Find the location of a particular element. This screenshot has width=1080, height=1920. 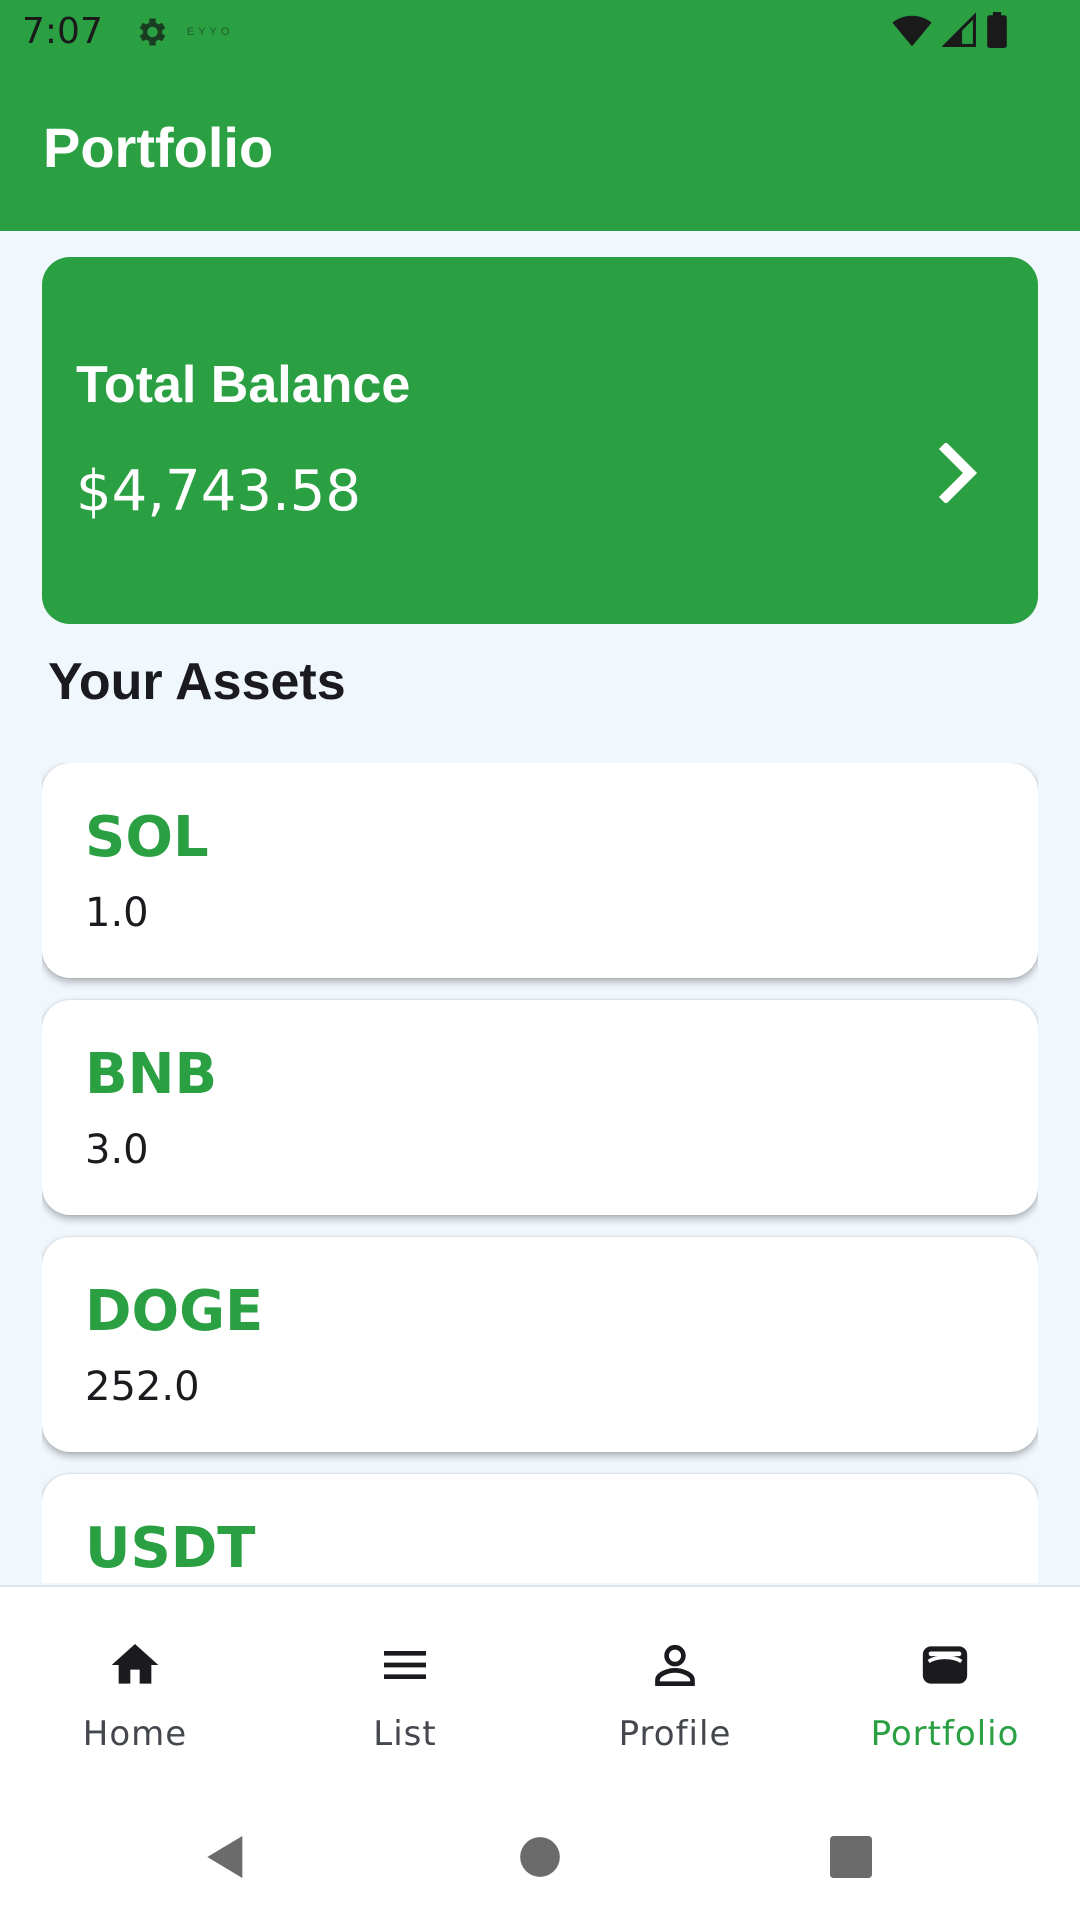

your-assets-heading: Your Assets is located at coordinates (197, 682).